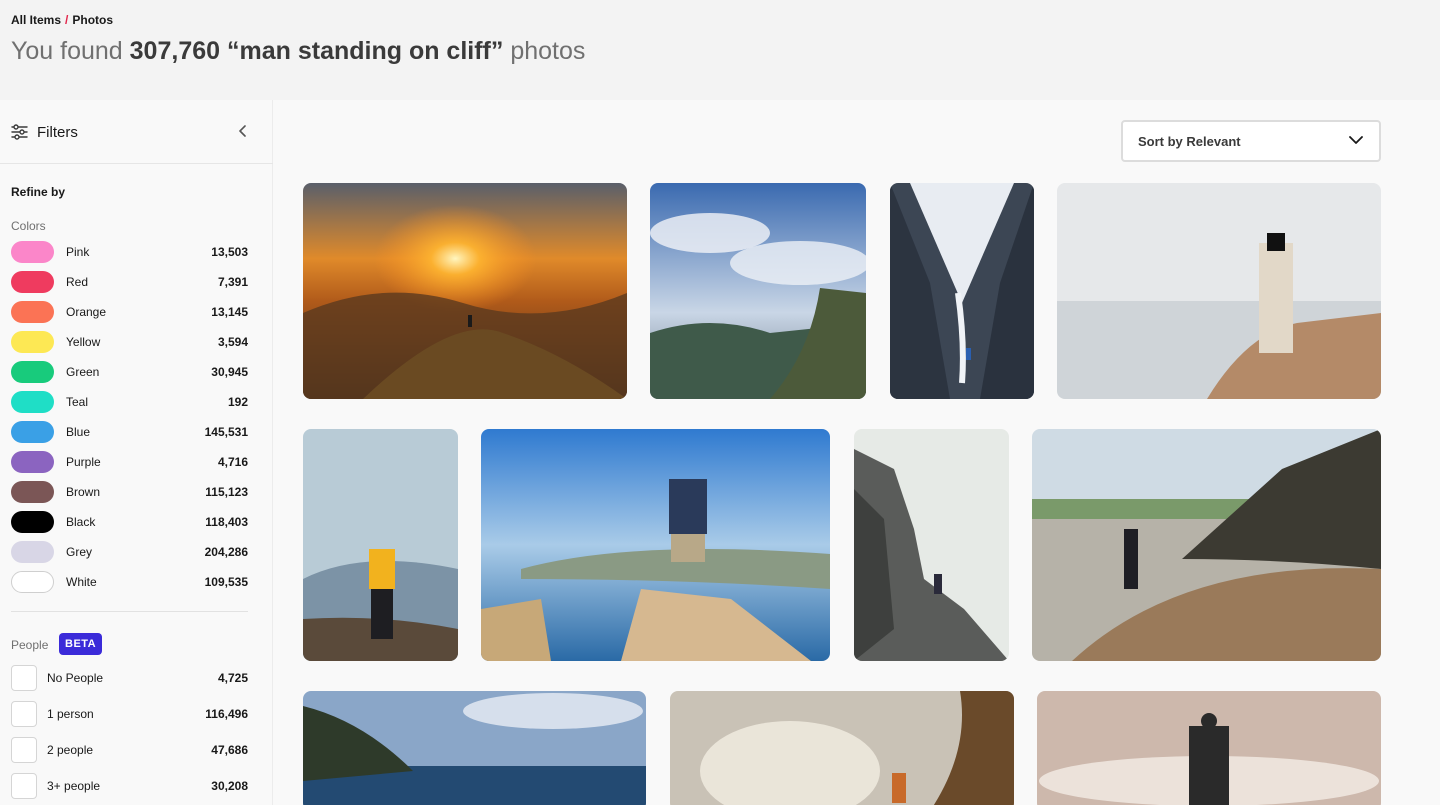 The image size is (1440, 805). I want to click on color-count: 4,716, so click(232, 462).